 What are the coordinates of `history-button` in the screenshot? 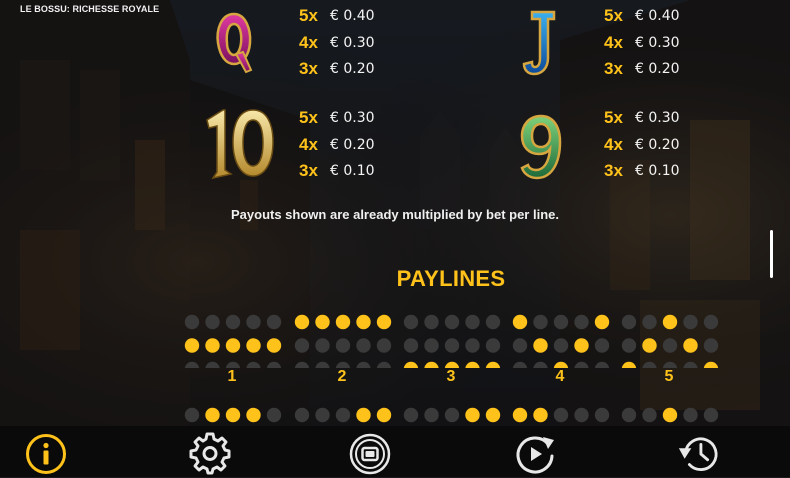 It's located at (699, 455).